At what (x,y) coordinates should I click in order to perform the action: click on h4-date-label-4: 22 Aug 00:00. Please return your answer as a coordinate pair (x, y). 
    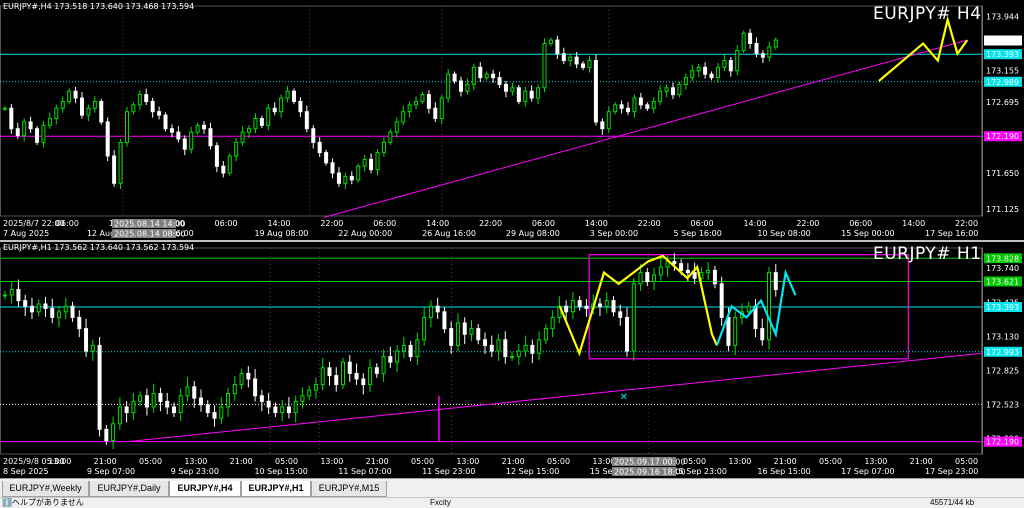
    Looking at the image, I should click on (365, 233).